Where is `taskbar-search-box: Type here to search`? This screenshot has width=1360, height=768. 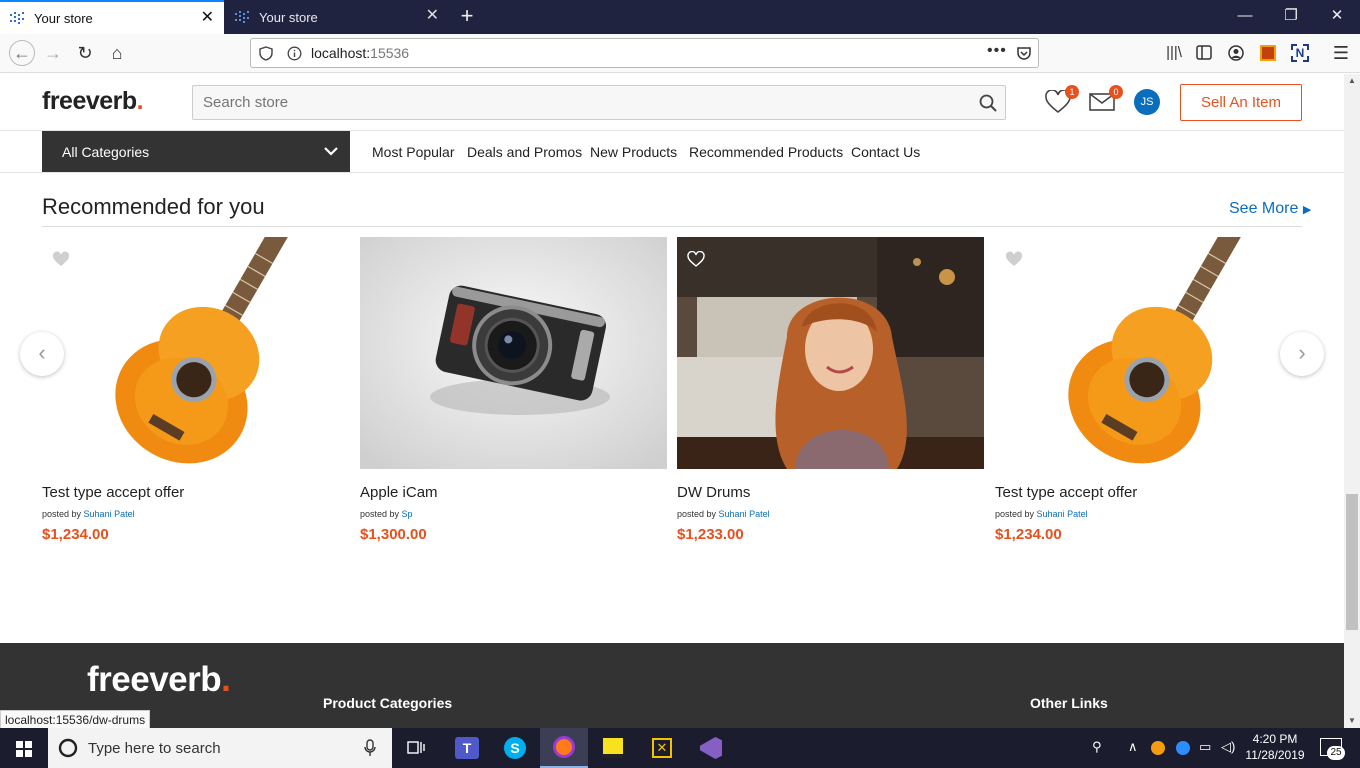 taskbar-search-box: Type here to search is located at coordinates (220, 748).